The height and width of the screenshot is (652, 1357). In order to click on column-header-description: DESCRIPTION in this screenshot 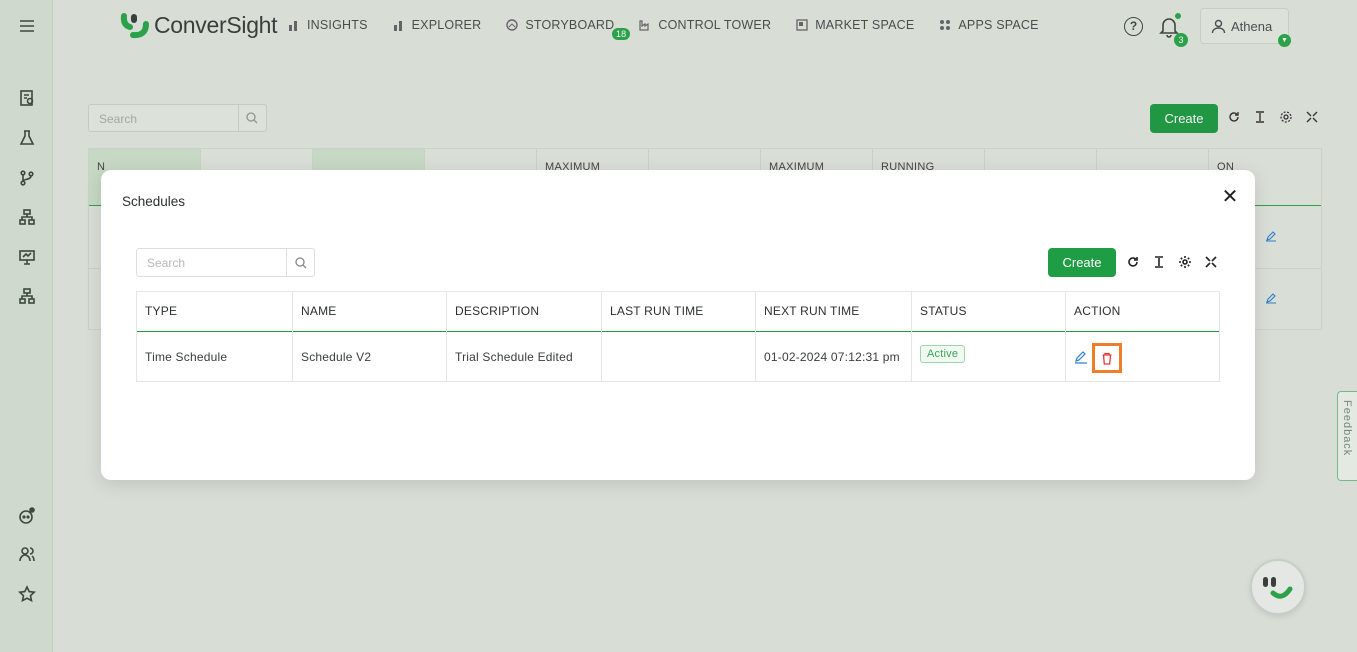, I will do `click(524, 312)`.